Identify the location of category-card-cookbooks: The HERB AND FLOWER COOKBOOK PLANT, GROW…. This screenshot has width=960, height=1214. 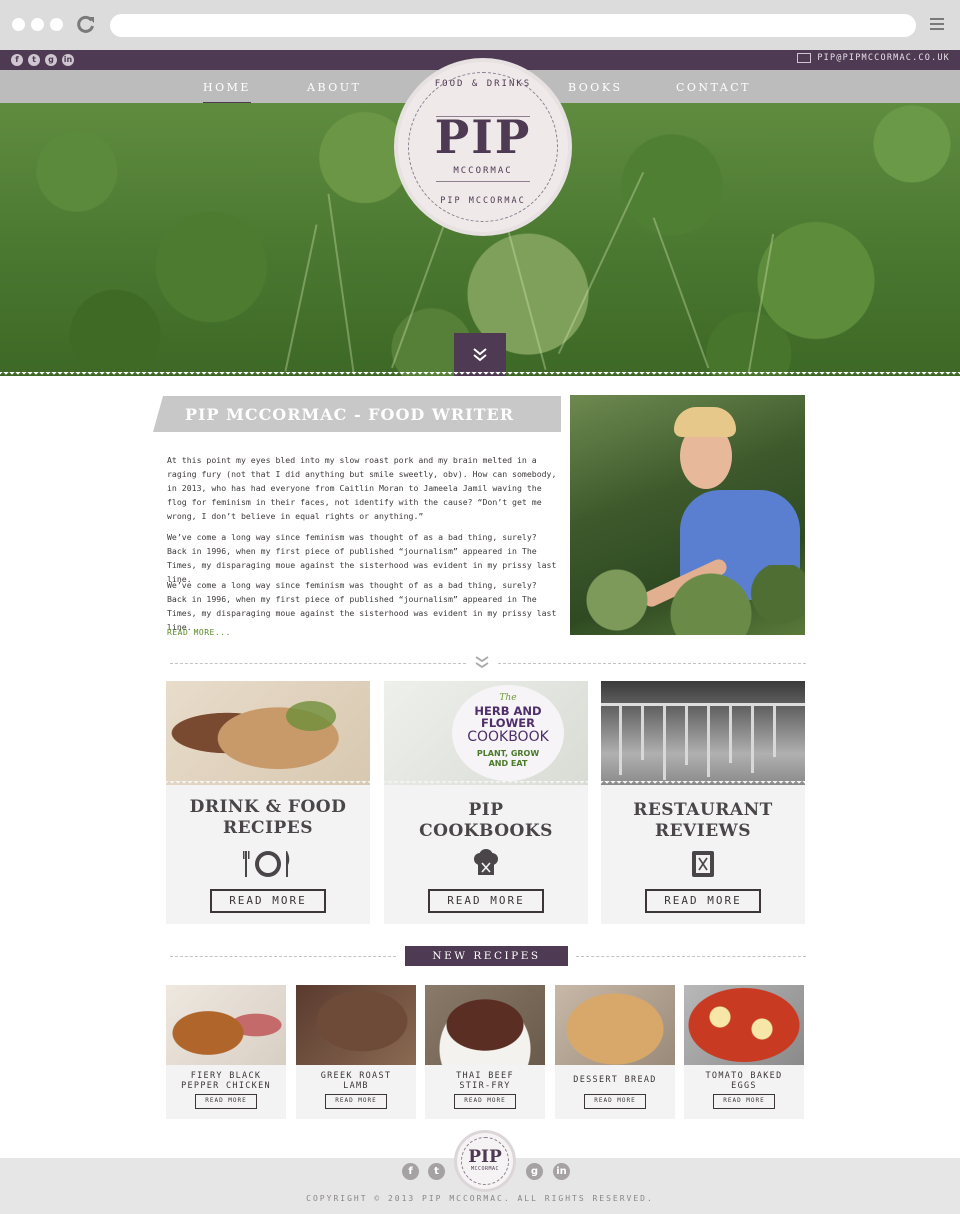
(486, 802).